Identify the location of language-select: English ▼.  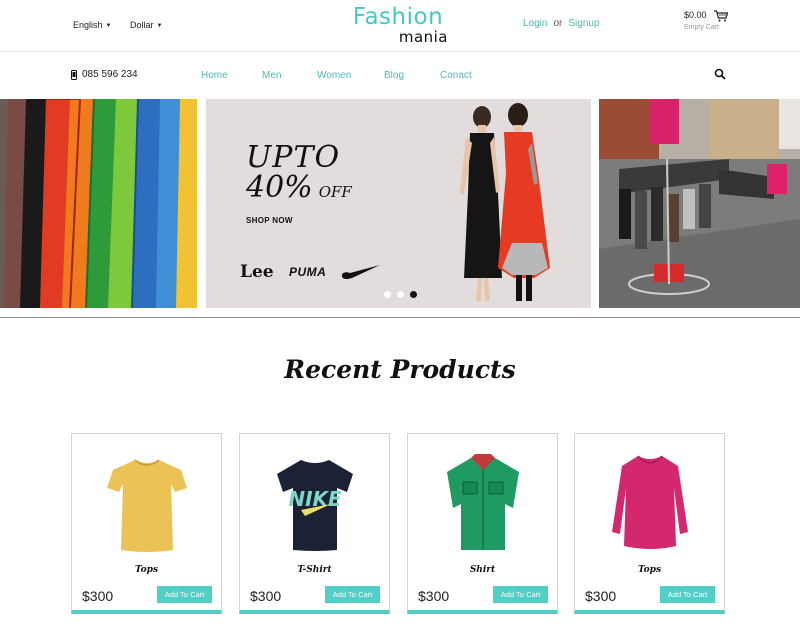
(92, 25).